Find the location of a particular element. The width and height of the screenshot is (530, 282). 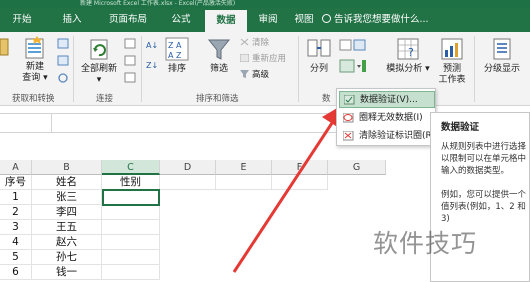

data-validation-menu: 数据验证(V)... 圈释无效数据(I) 清除验证标识圈(R) is located at coordinates (386, 117).